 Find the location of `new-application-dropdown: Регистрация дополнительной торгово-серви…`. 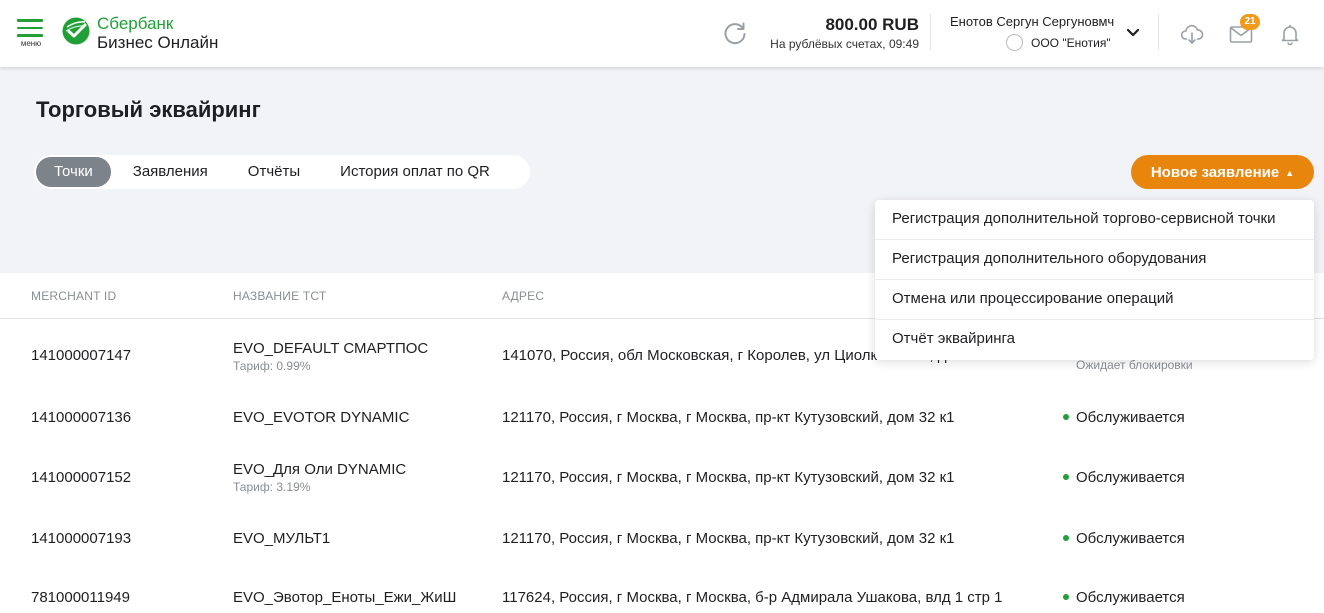

new-application-dropdown: Регистрация дополнительной торгово-серви… is located at coordinates (1094, 280).